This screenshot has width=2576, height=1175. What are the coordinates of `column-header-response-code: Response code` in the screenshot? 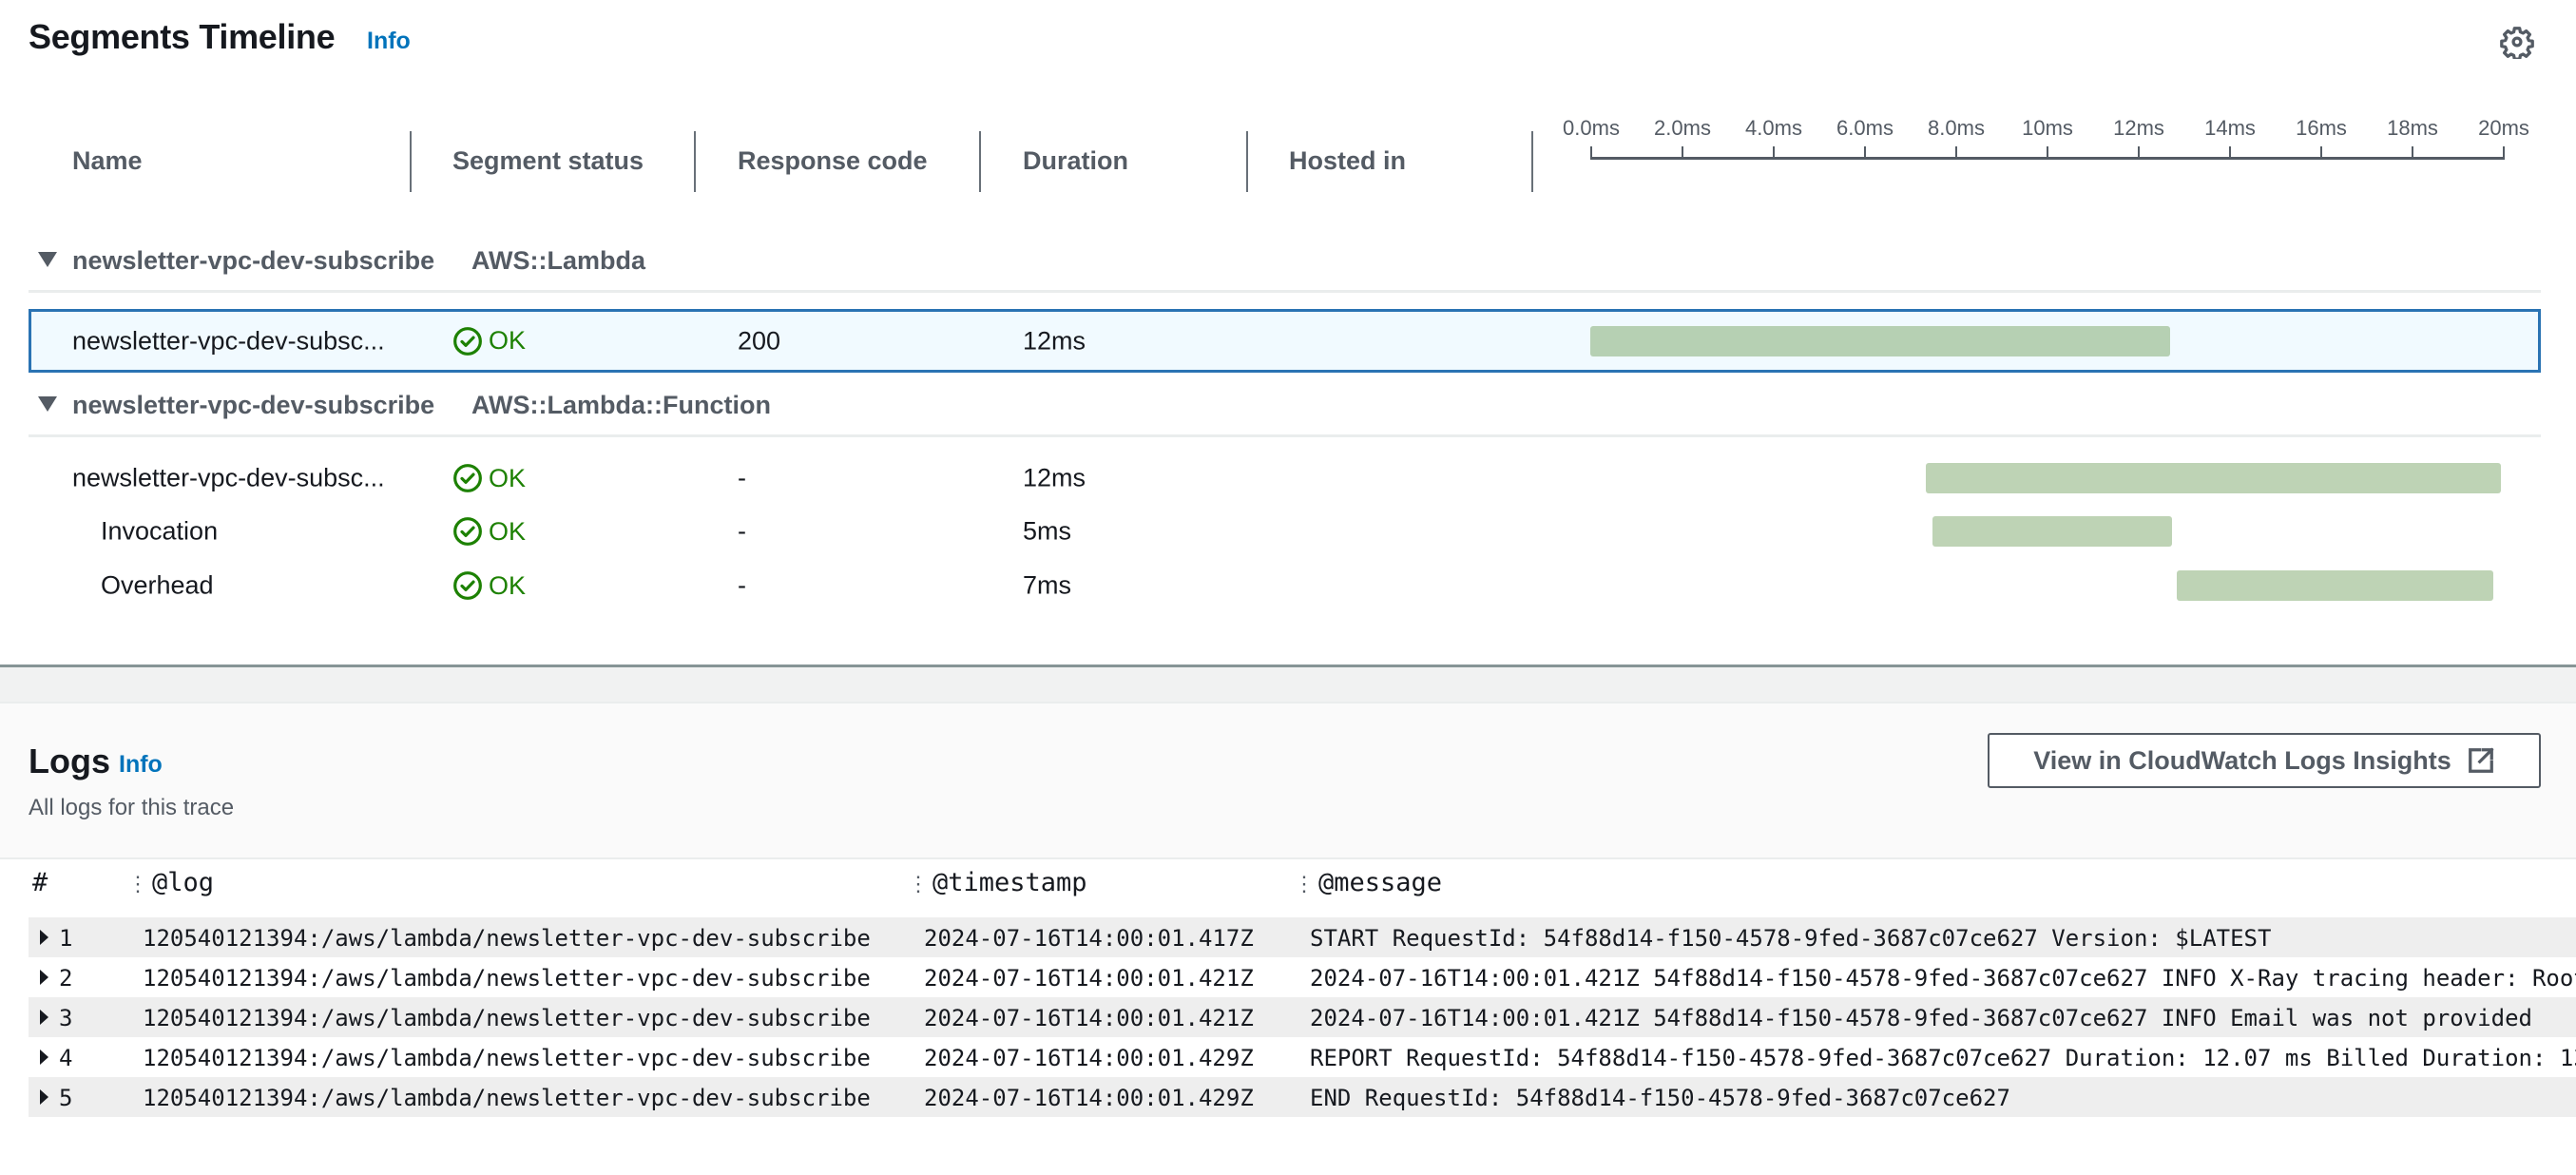 It's located at (833, 161).